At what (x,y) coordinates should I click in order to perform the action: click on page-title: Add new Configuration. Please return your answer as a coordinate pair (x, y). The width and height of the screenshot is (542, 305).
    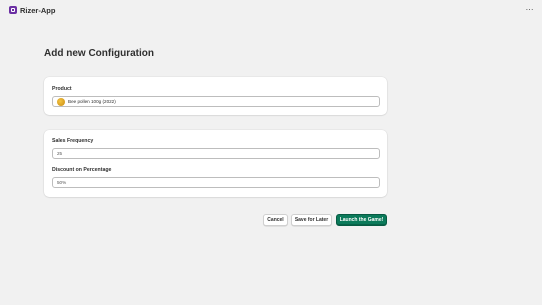
    Looking at the image, I should click on (99, 53).